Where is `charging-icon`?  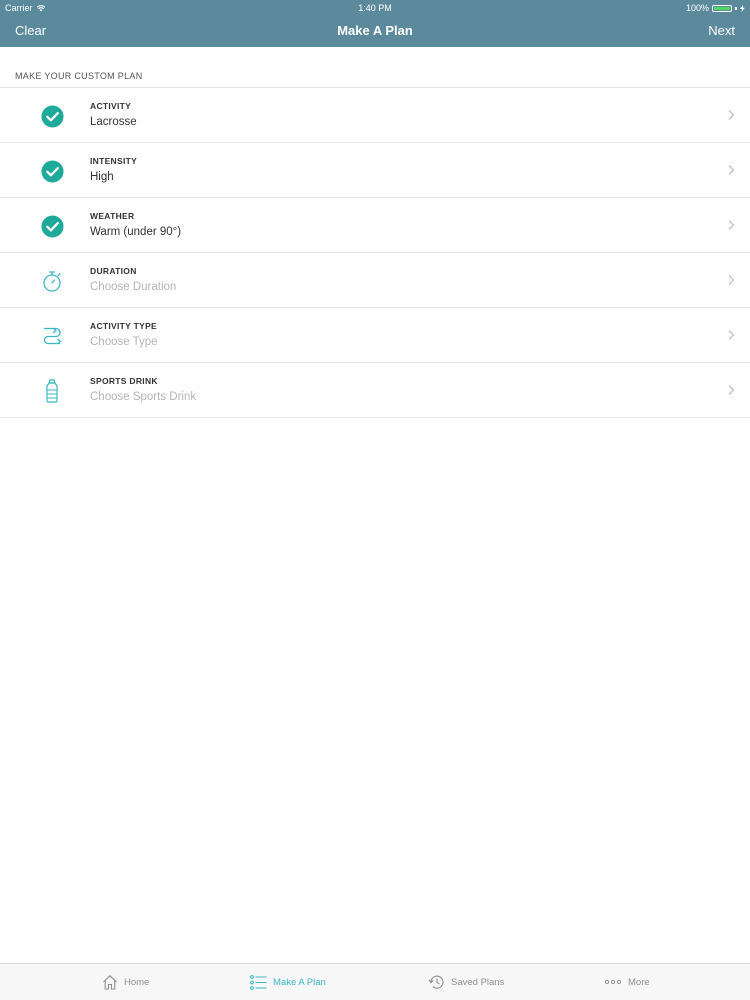 charging-icon is located at coordinates (742, 8).